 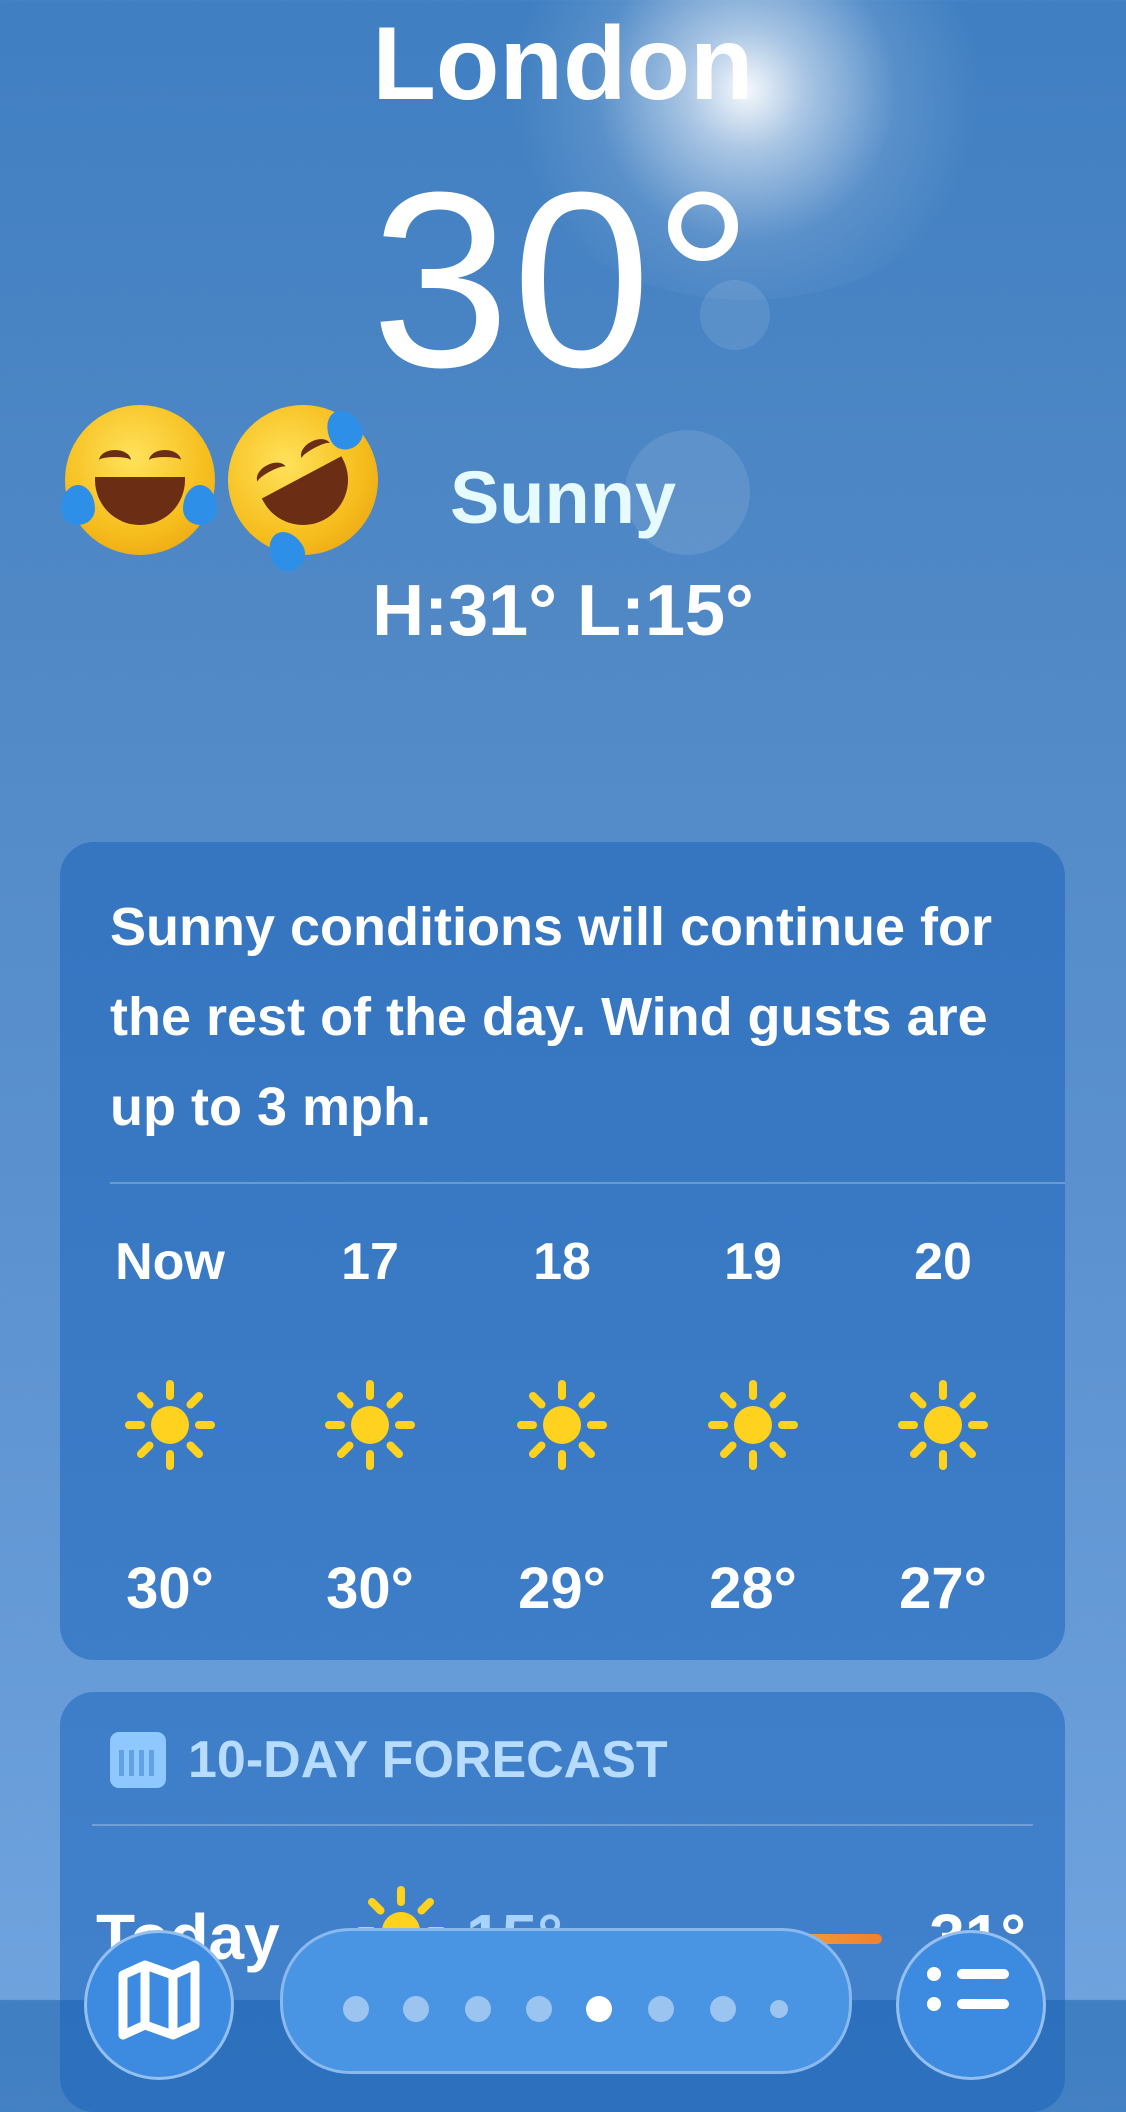 What do you see at coordinates (170, 1262) in the screenshot?
I see `hour-label: Now` at bounding box center [170, 1262].